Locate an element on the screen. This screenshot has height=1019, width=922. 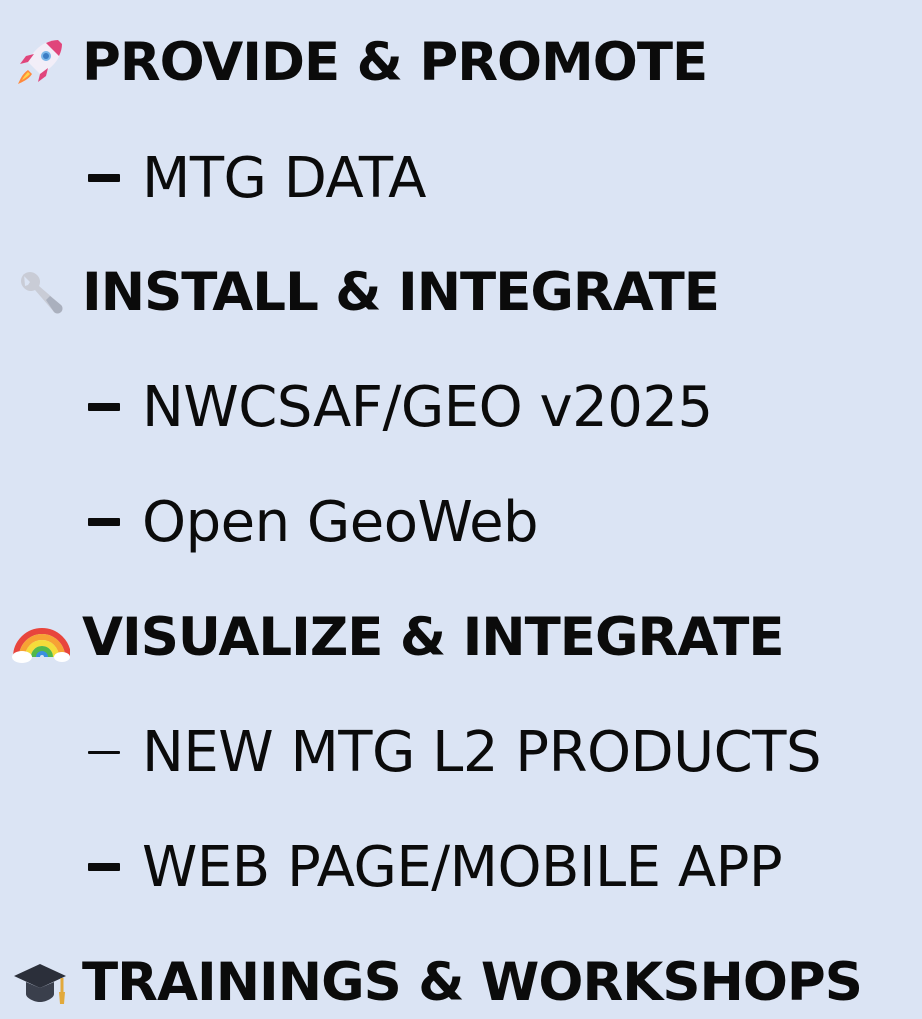
item-label: MTG DATA is located at coordinates (284, 178).